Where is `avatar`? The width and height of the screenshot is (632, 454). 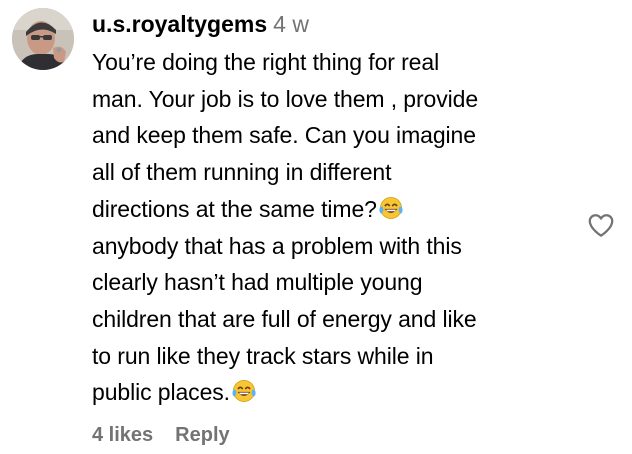 avatar is located at coordinates (43, 39).